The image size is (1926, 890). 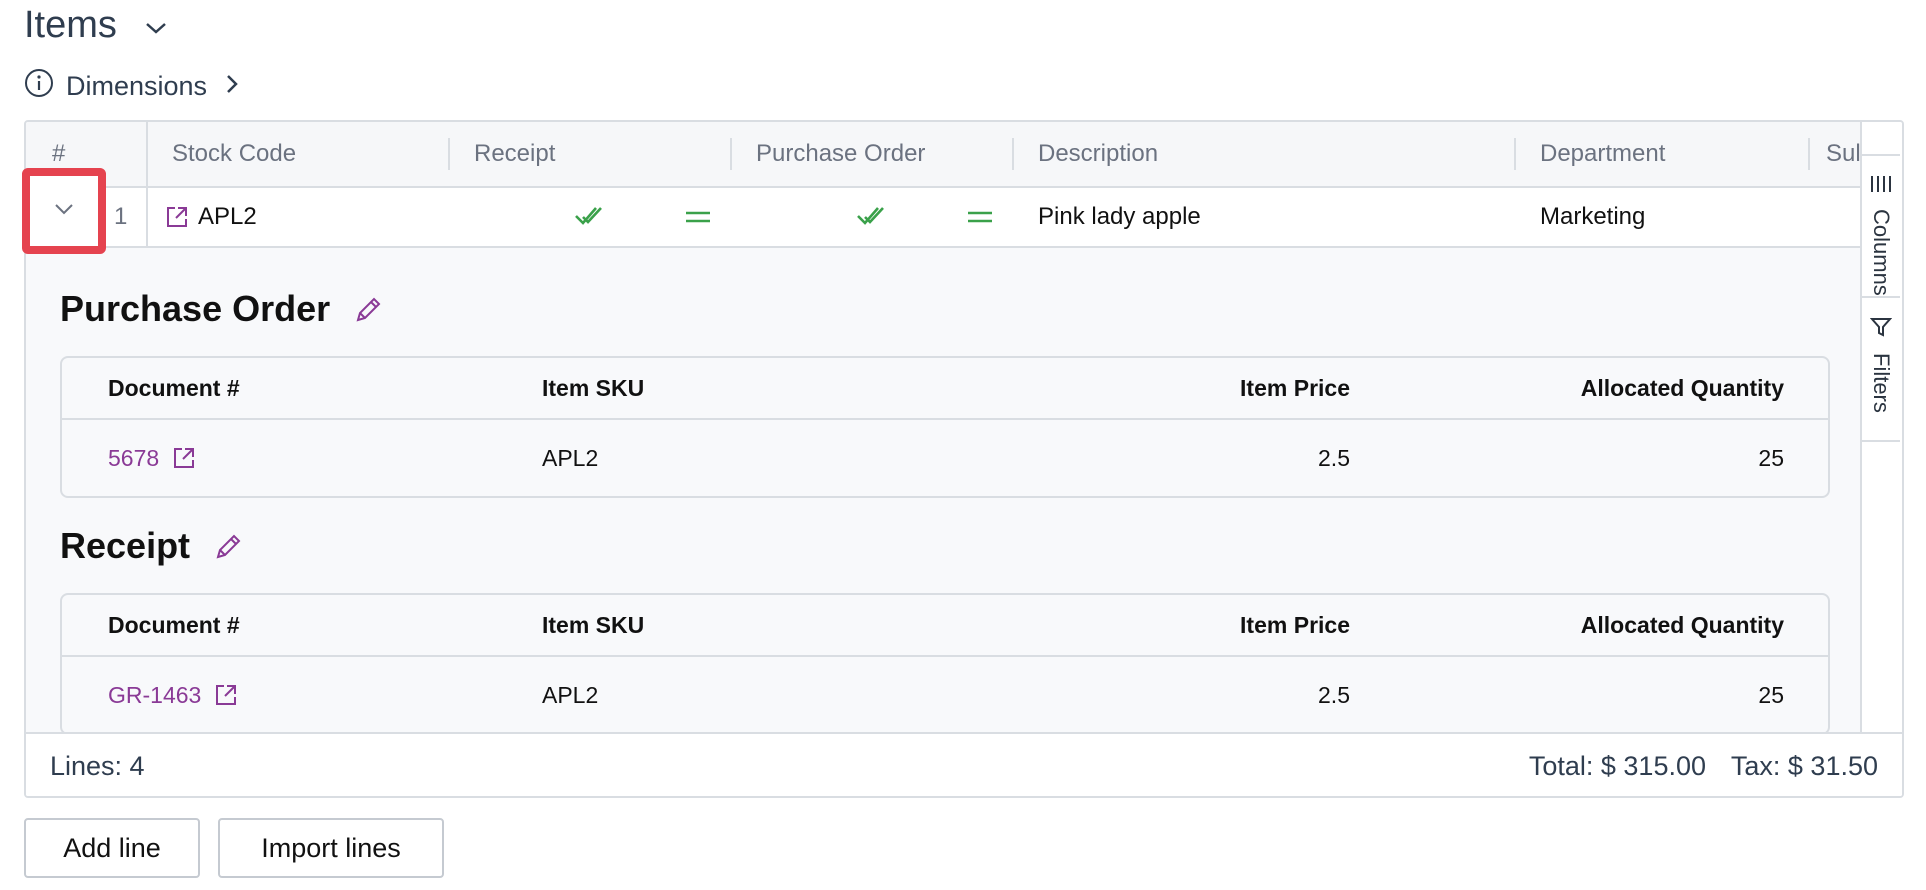 What do you see at coordinates (39, 86) in the screenshot?
I see `info-icon` at bounding box center [39, 86].